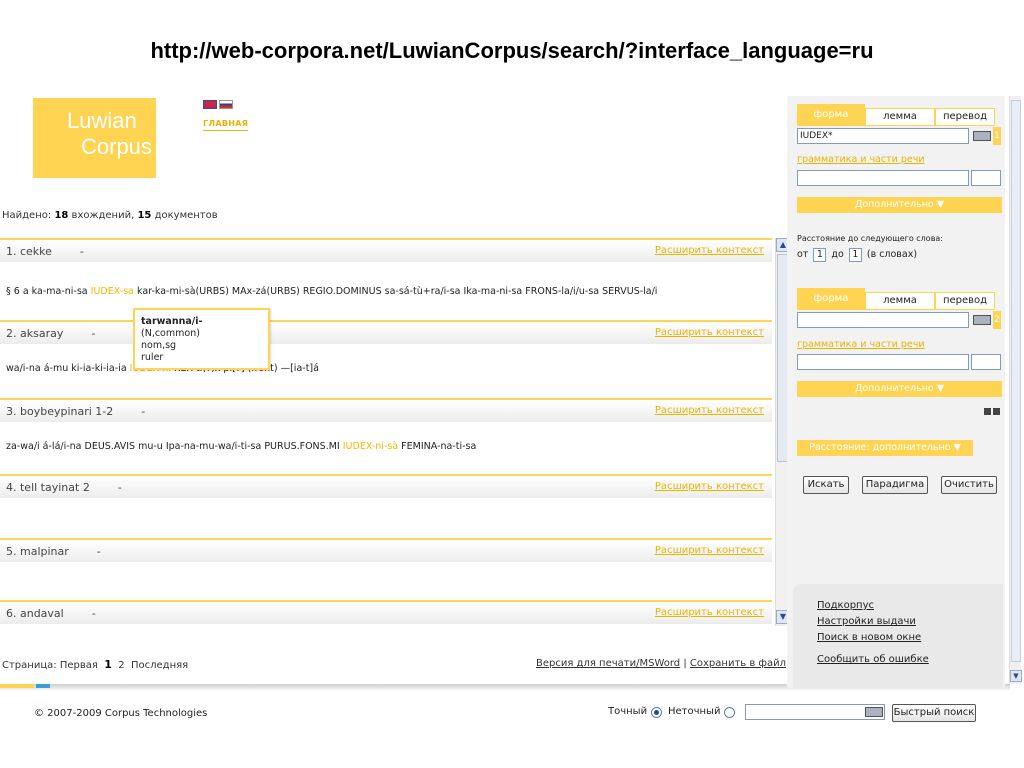 This screenshot has height=768, width=1024. Describe the element at coordinates (997, 320) in the screenshot. I see `word2-index: 2` at that location.